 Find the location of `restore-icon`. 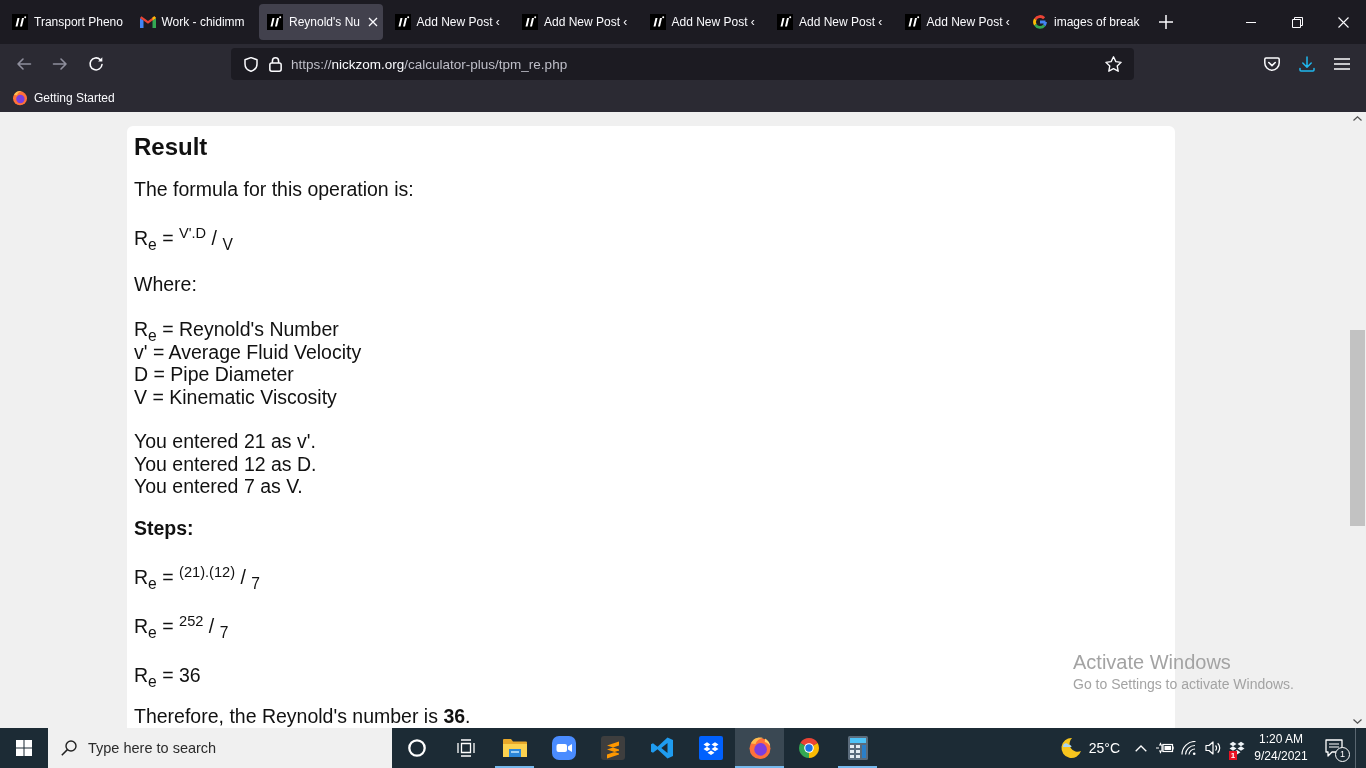

restore-icon is located at coordinates (1297, 22).